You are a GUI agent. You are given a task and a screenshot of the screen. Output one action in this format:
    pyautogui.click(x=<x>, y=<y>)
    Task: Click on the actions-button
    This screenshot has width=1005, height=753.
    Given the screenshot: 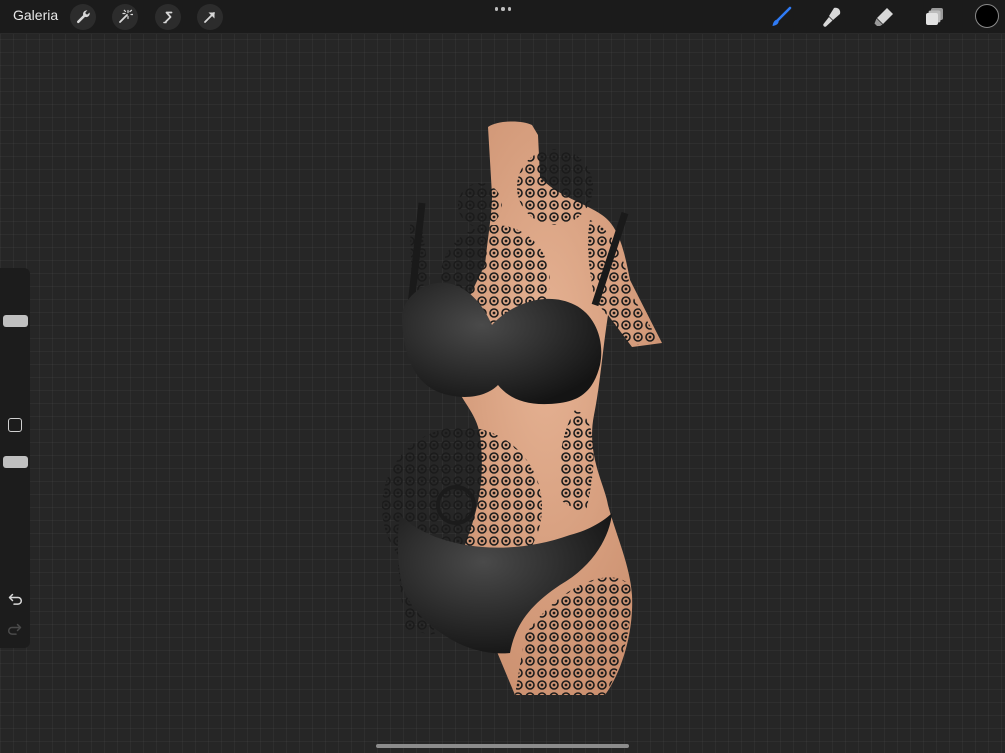 What is the action you would take?
    pyautogui.click(x=83, y=17)
    